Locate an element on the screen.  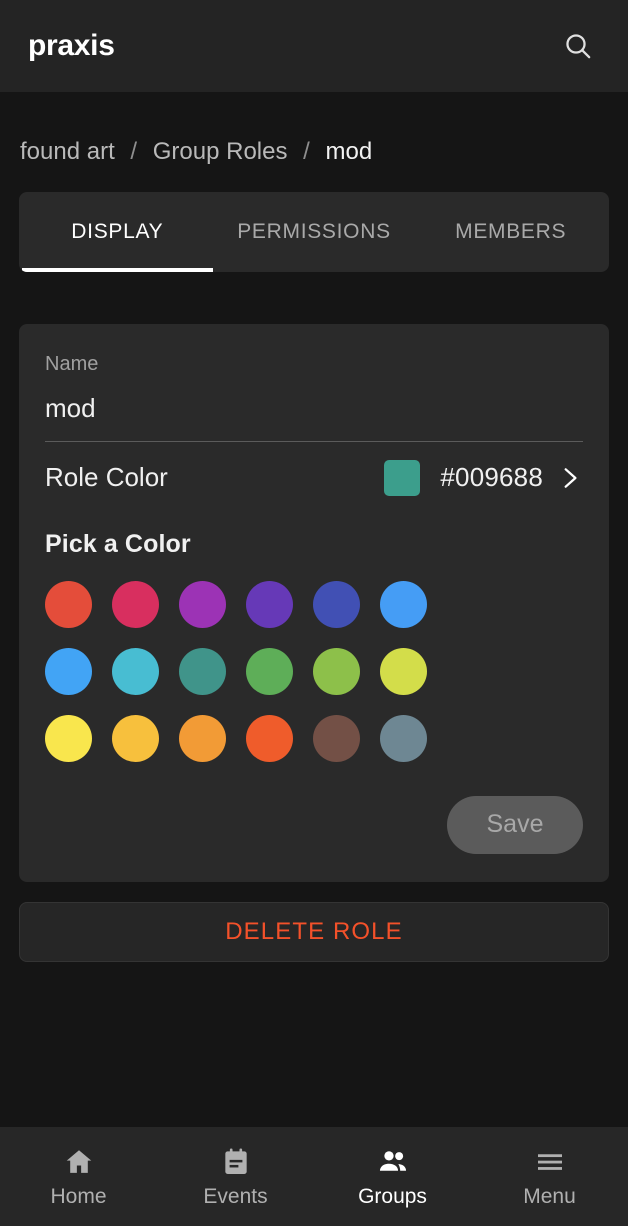
nav-item-groups-label: Groups is located at coordinates (392, 1196).